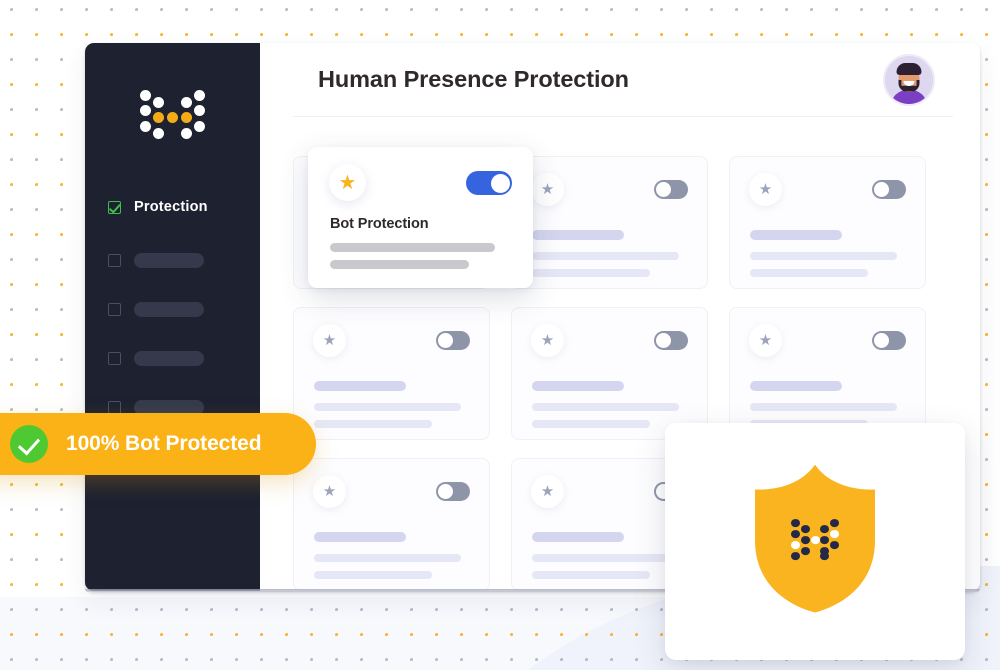 This screenshot has width=1000, height=670. I want to click on check-circle-icon, so click(29, 444).